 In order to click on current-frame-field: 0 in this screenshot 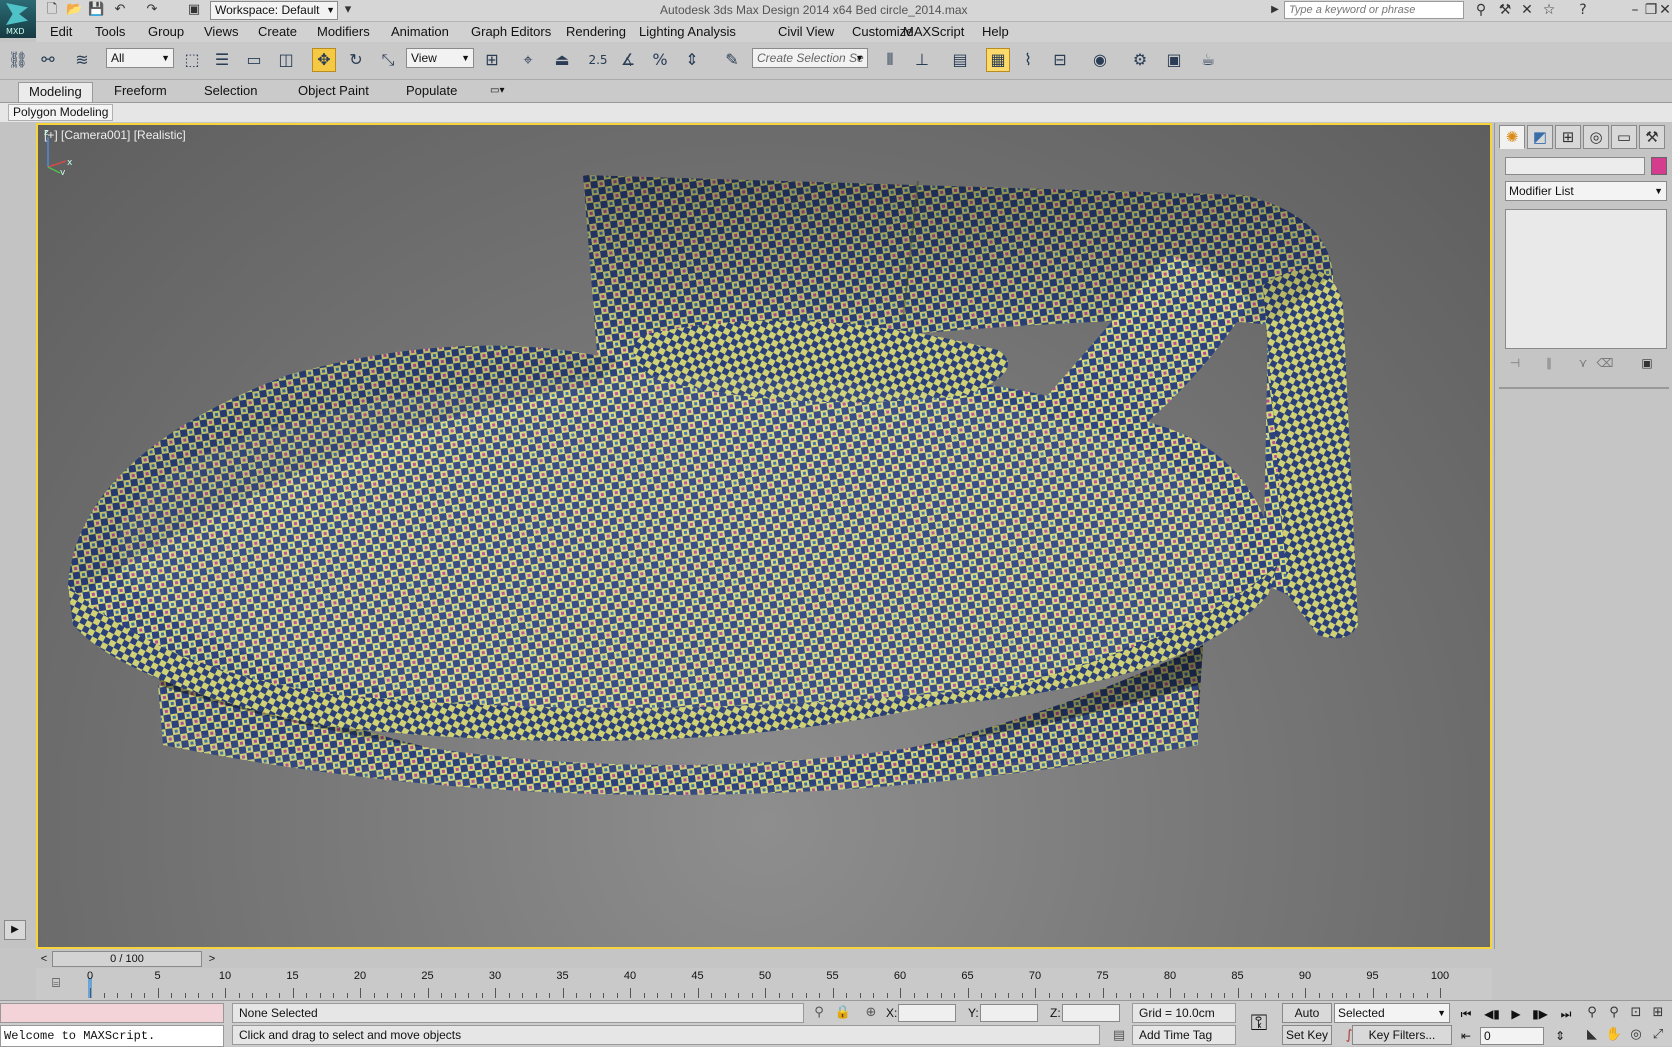, I will do `click(1512, 1036)`.